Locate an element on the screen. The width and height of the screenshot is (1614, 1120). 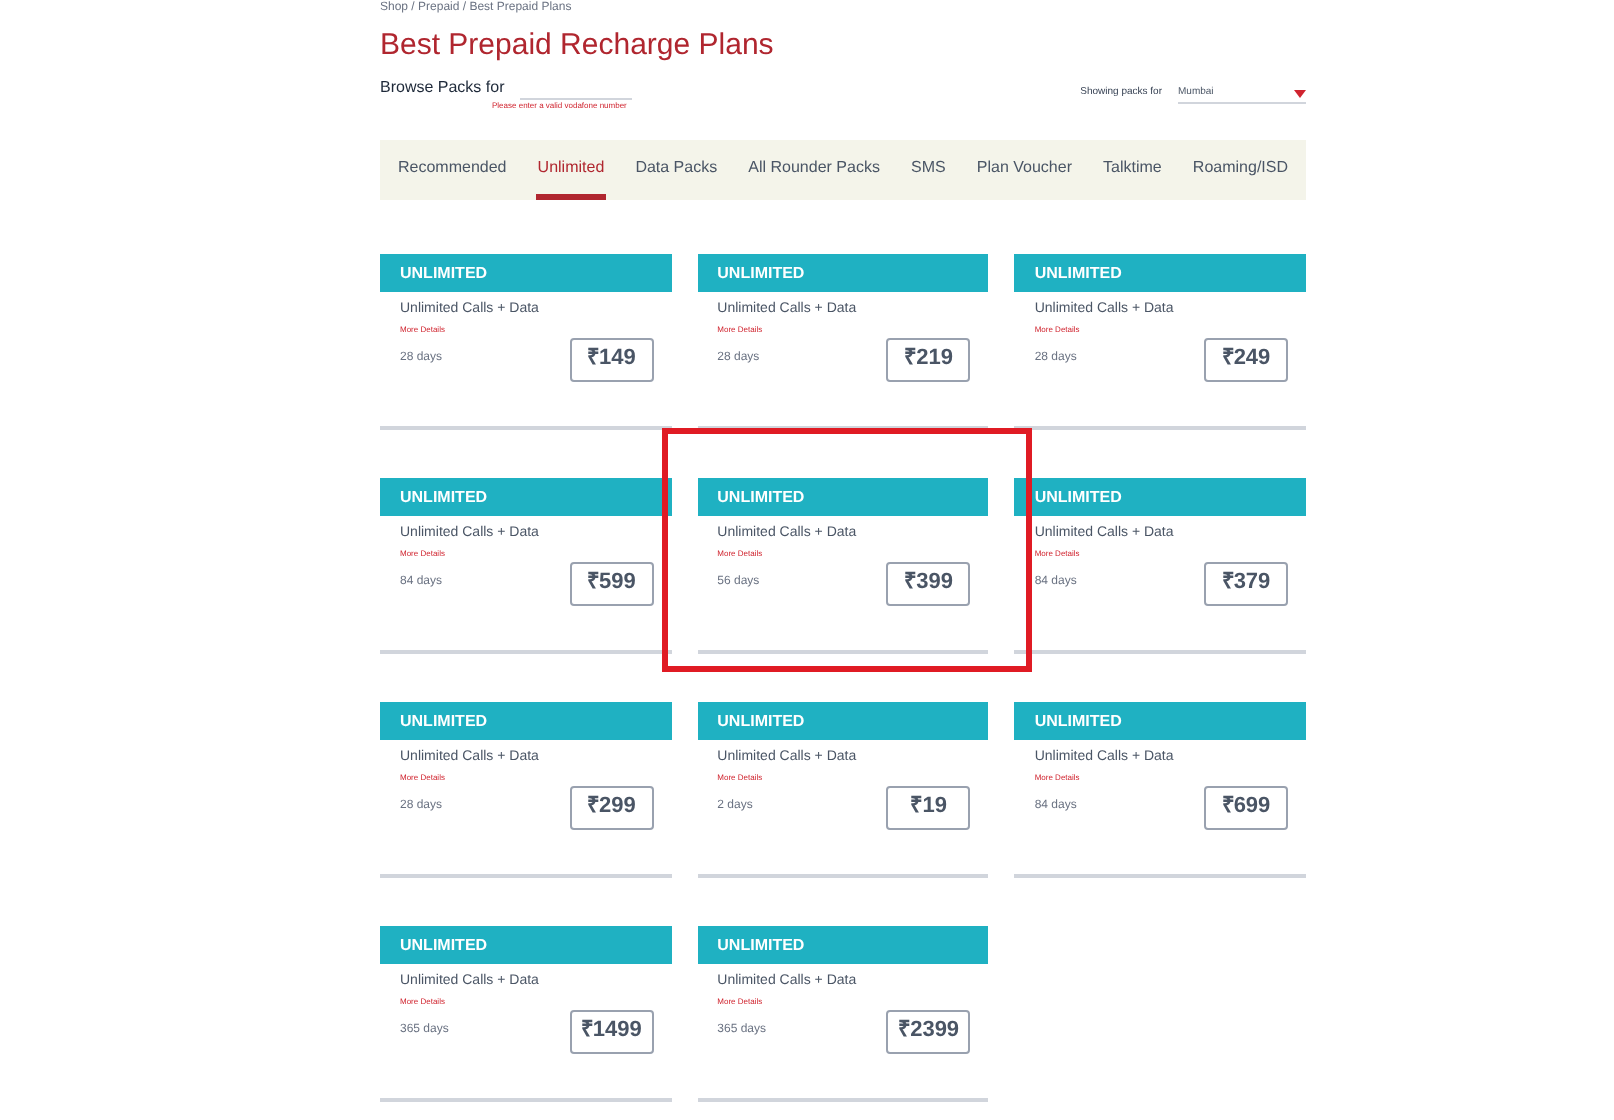
plan-tab: Data Packs is located at coordinates (676, 170).